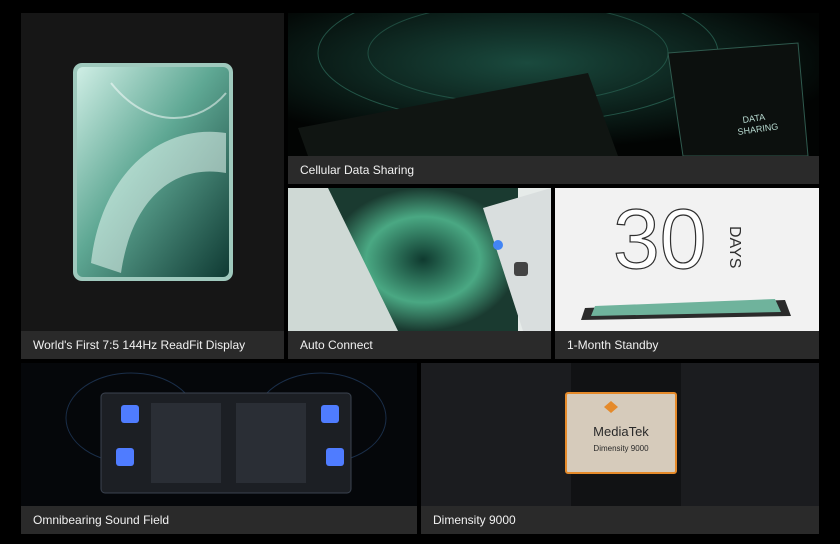 The image size is (840, 544). I want to click on tile-chip-caption: Dimensity 9000, so click(620, 520).